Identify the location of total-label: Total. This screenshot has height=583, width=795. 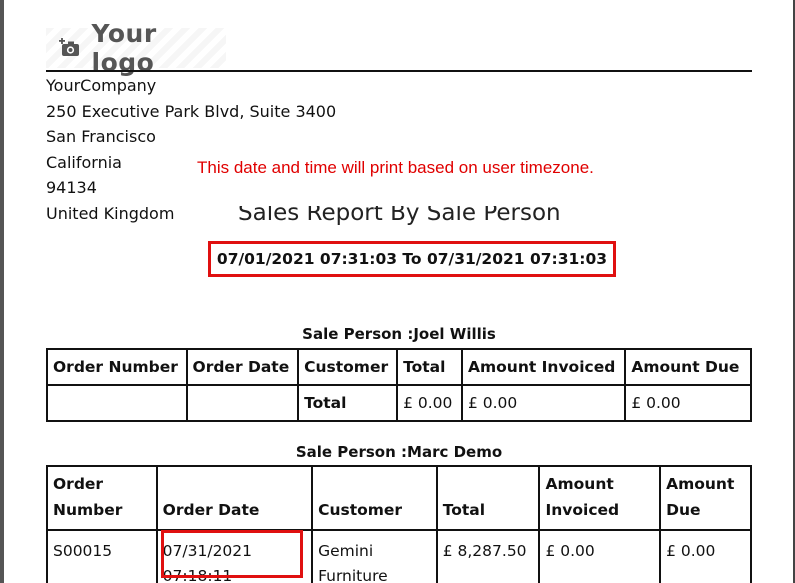
(348, 403).